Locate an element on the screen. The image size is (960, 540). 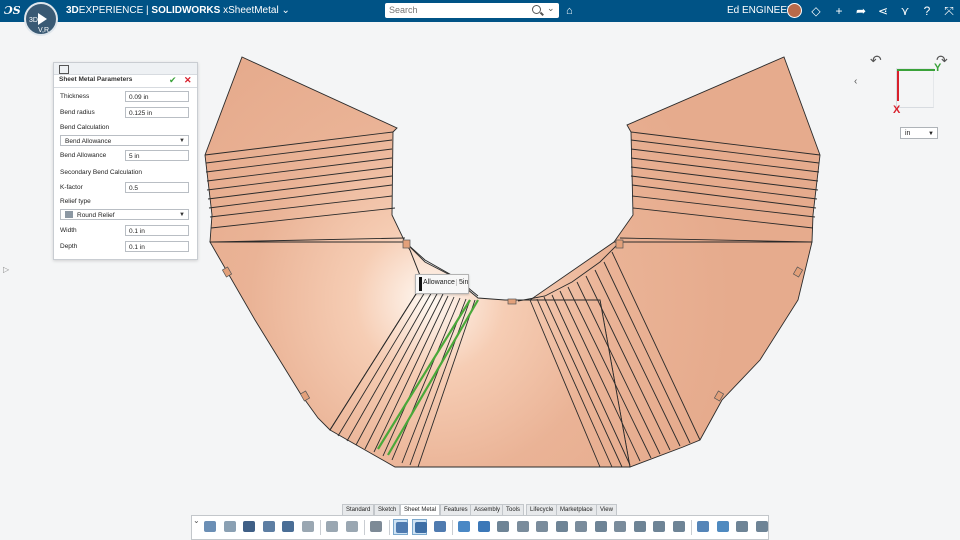
network-icon: ⋖ is located at coordinates (883, 11).